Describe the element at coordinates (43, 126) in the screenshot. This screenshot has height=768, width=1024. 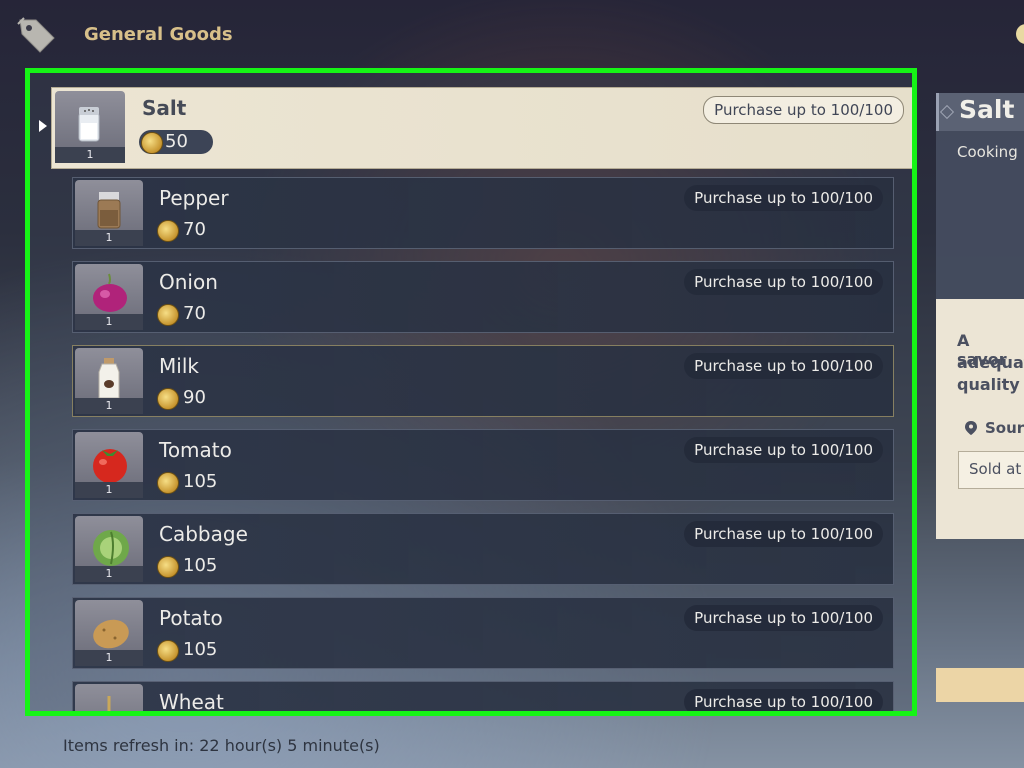
I see `selection-arrow-icon` at that location.